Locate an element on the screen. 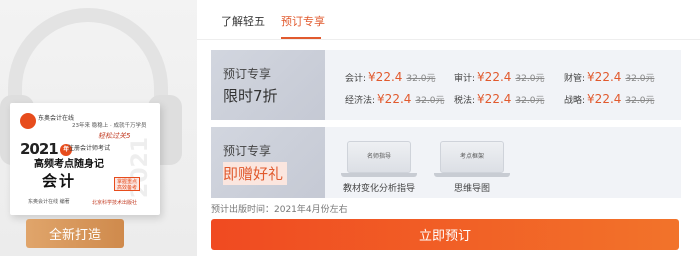 The width and height of the screenshot is (700, 256). gift-caption: 思维导图 is located at coordinates (471, 189).